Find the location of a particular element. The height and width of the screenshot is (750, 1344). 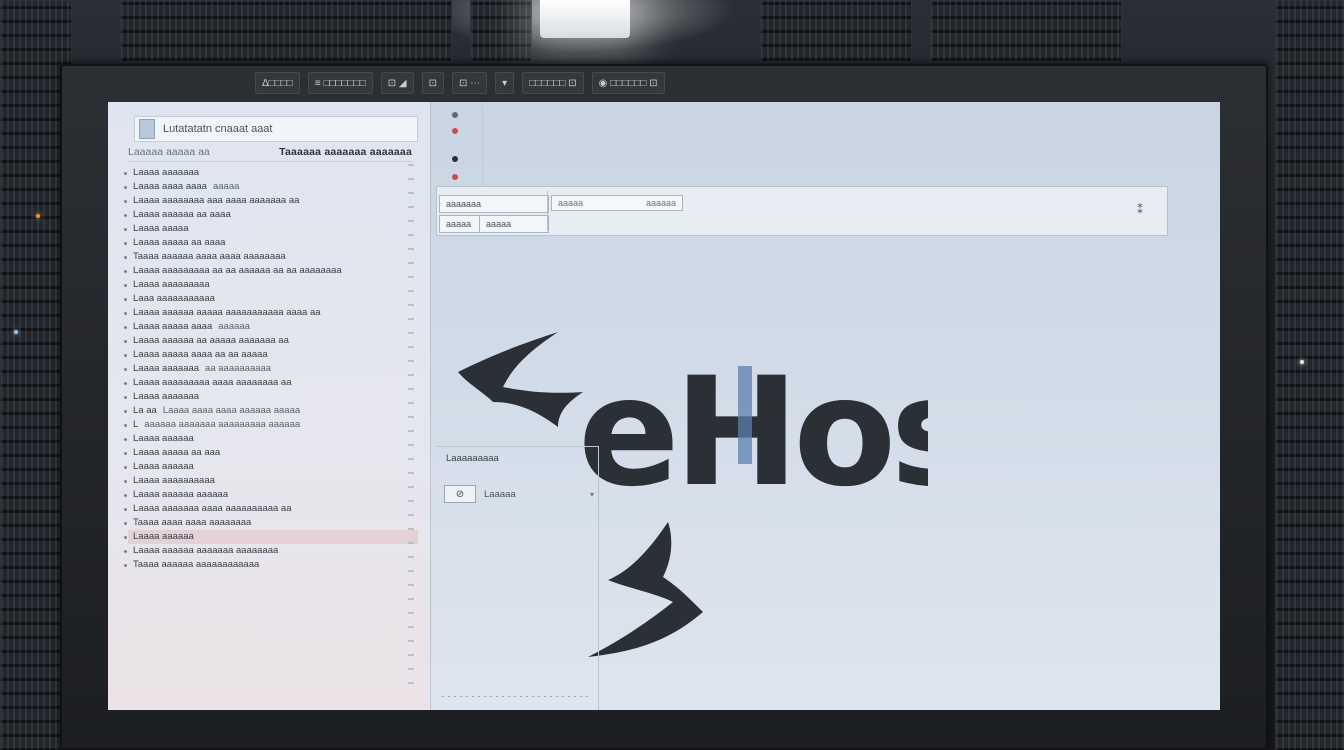

tree-item-label: Laaaa aaaaaaa is located at coordinates (166, 396).